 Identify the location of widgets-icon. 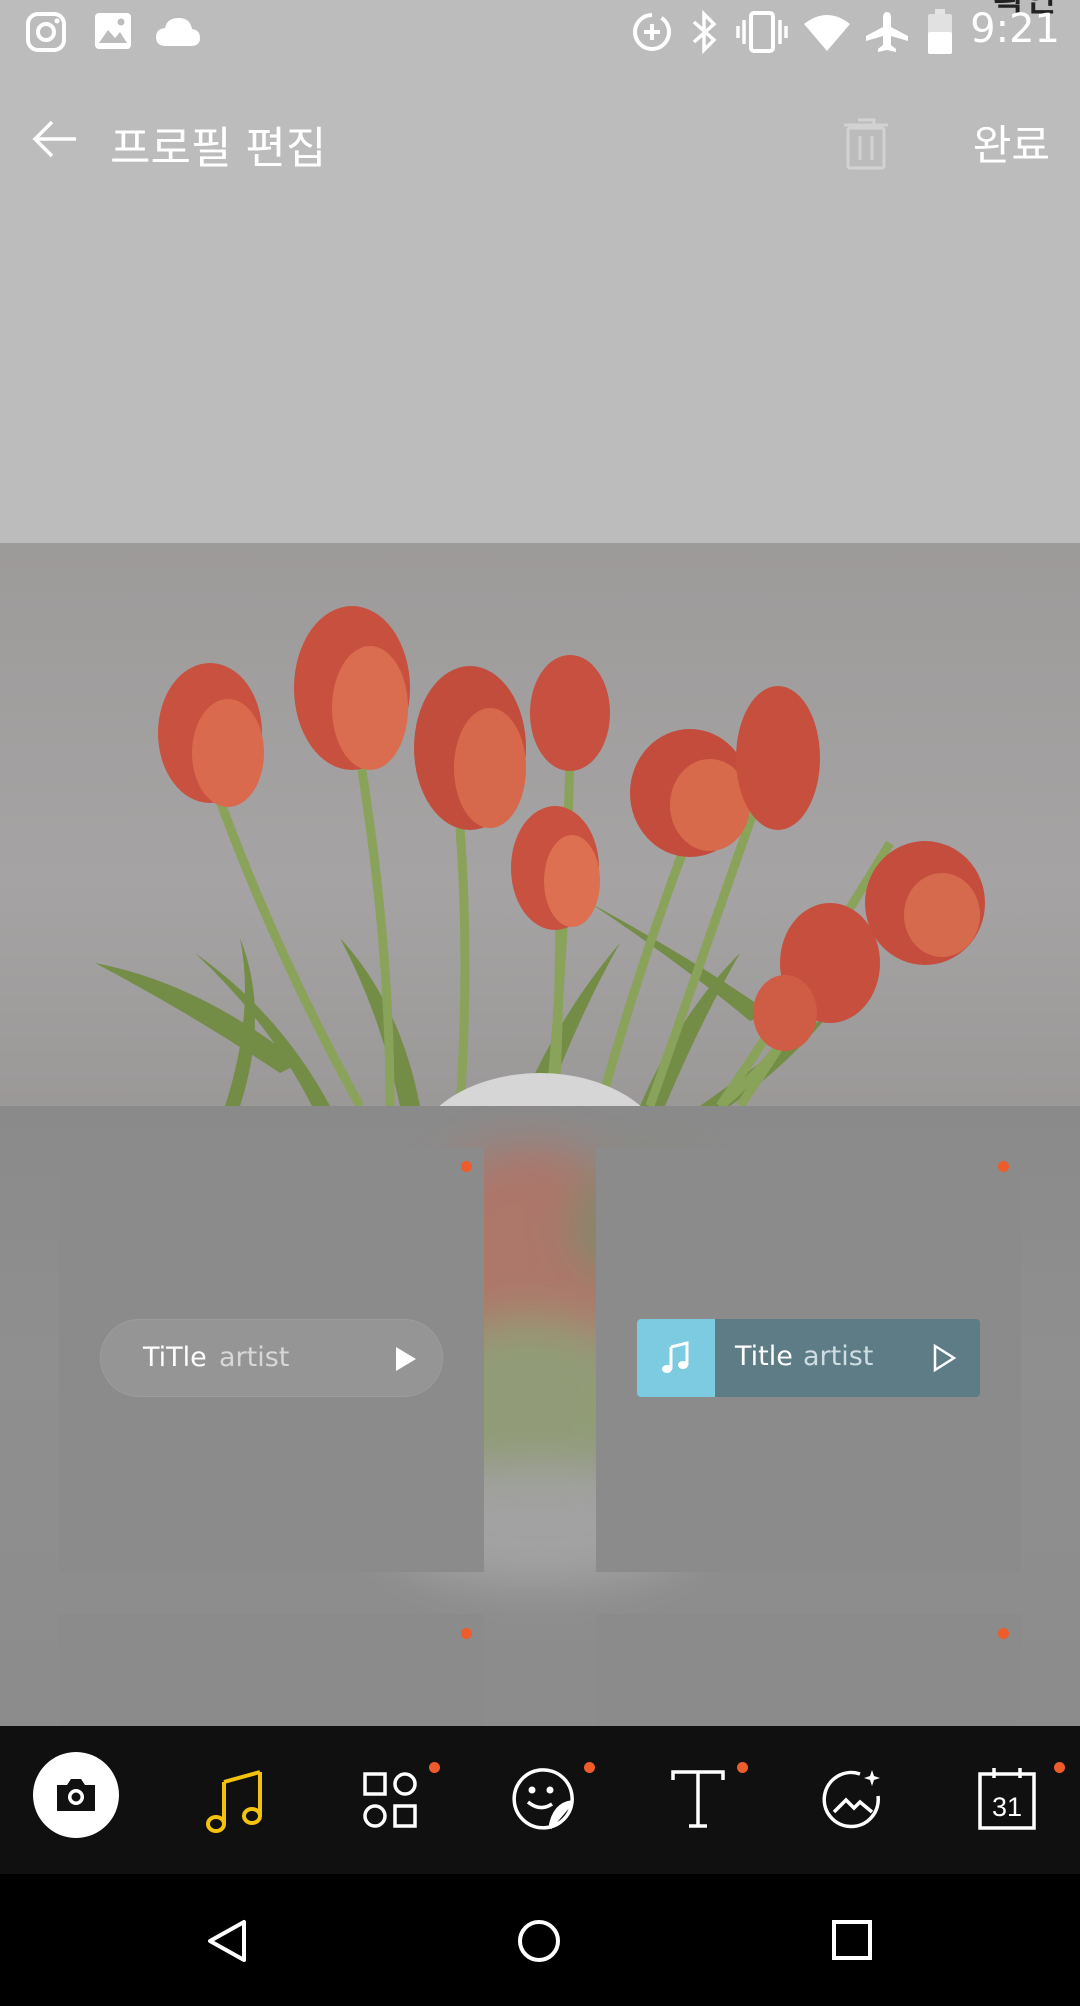
(390, 1800).